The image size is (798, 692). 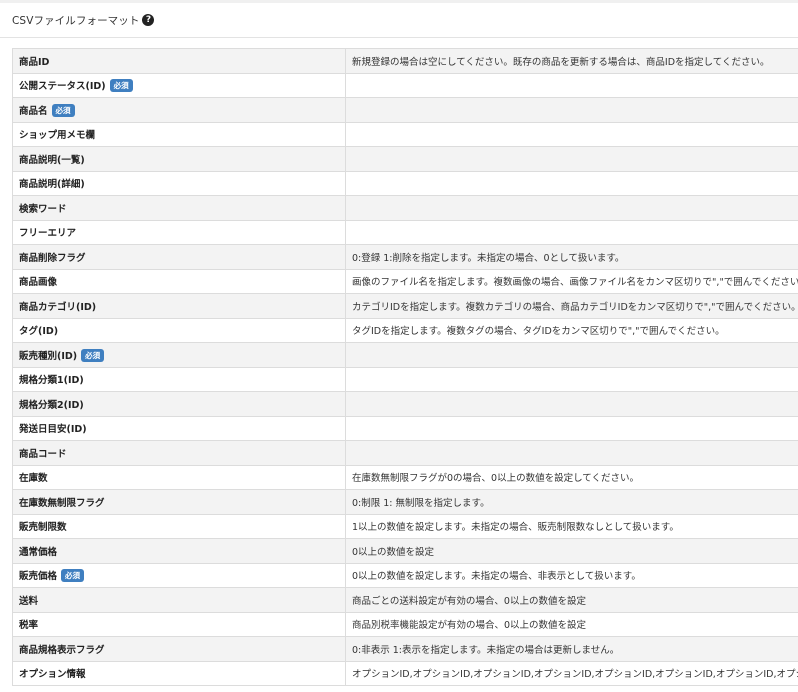 I want to click on field-name-cell: オプション情報, so click(x=179, y=673).